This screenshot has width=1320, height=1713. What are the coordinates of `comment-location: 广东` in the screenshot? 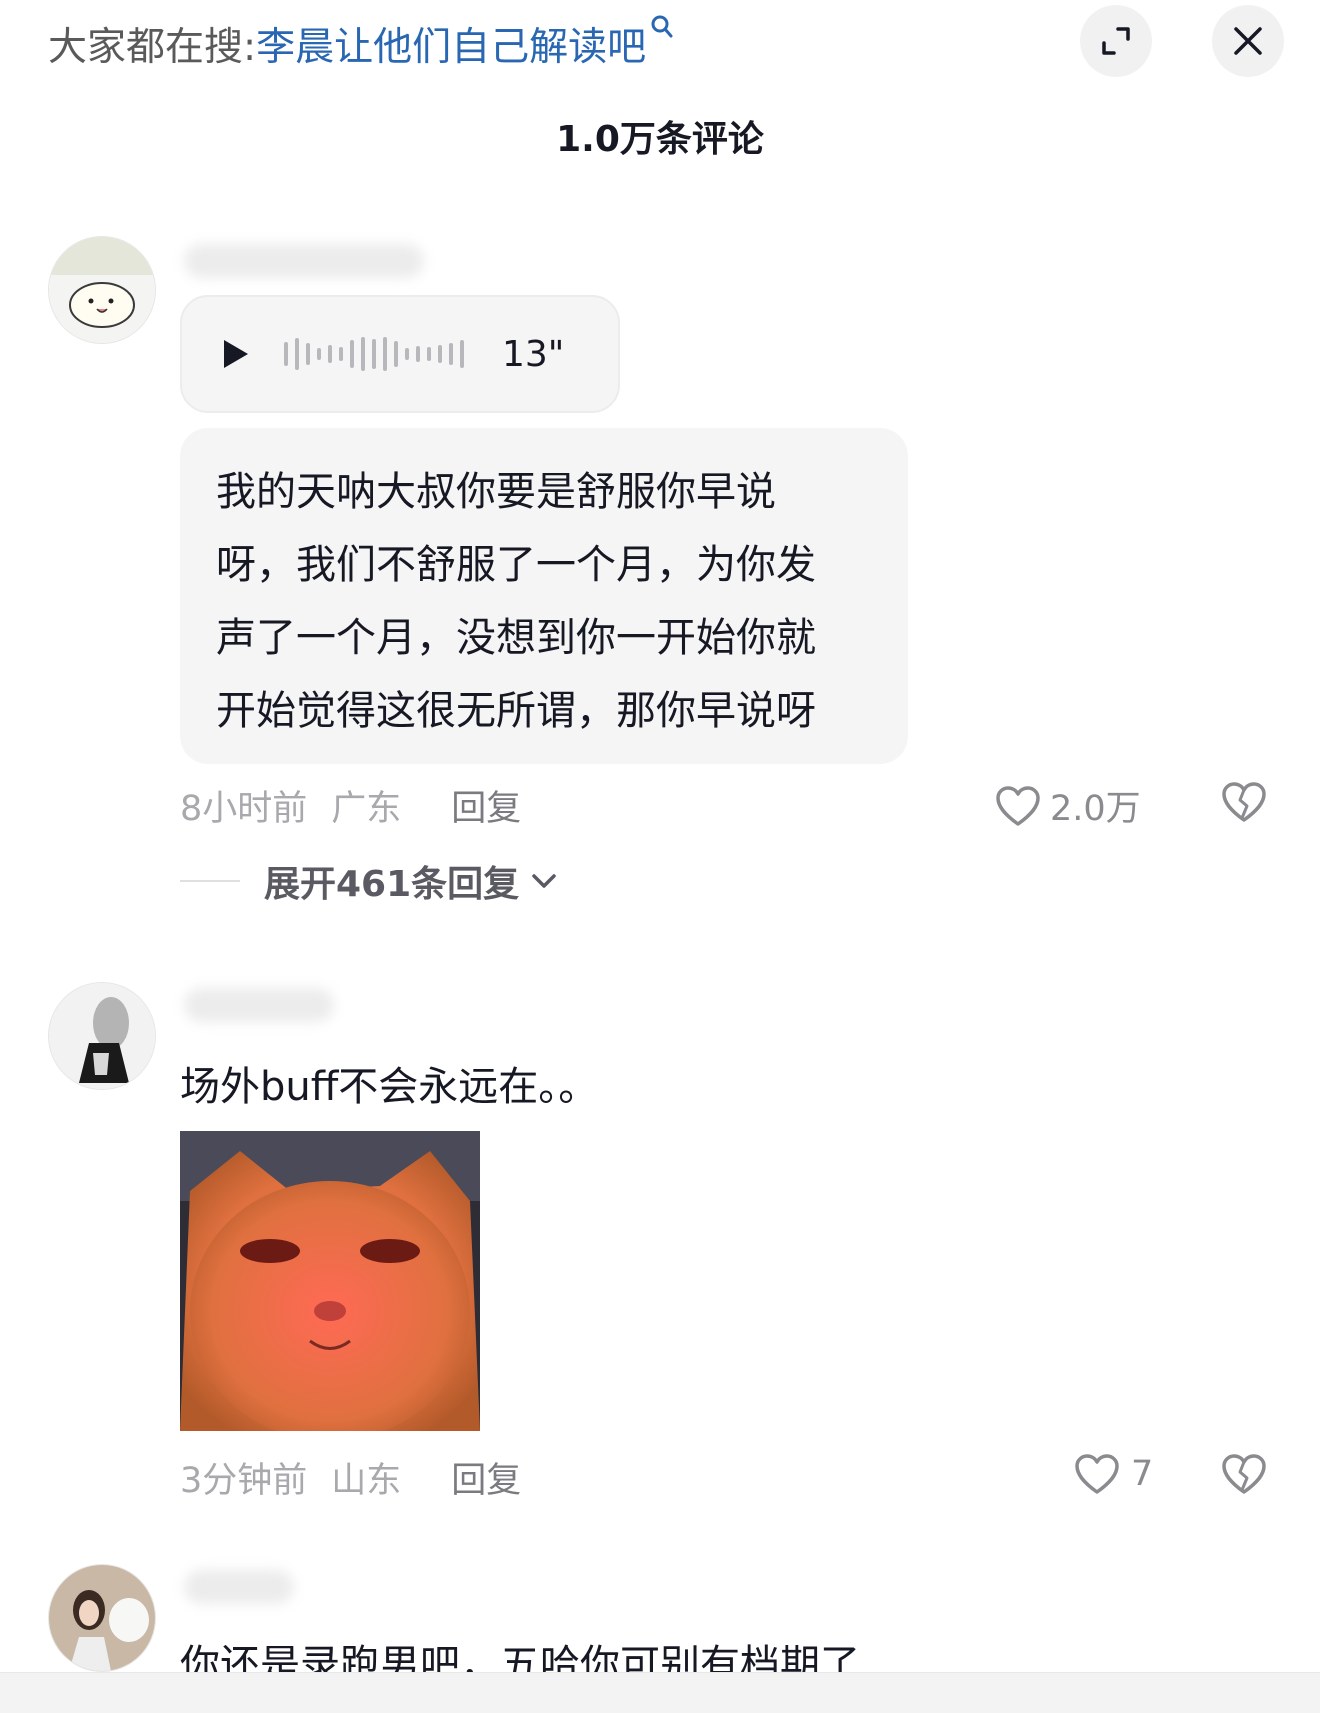 It's located at (366, 809).